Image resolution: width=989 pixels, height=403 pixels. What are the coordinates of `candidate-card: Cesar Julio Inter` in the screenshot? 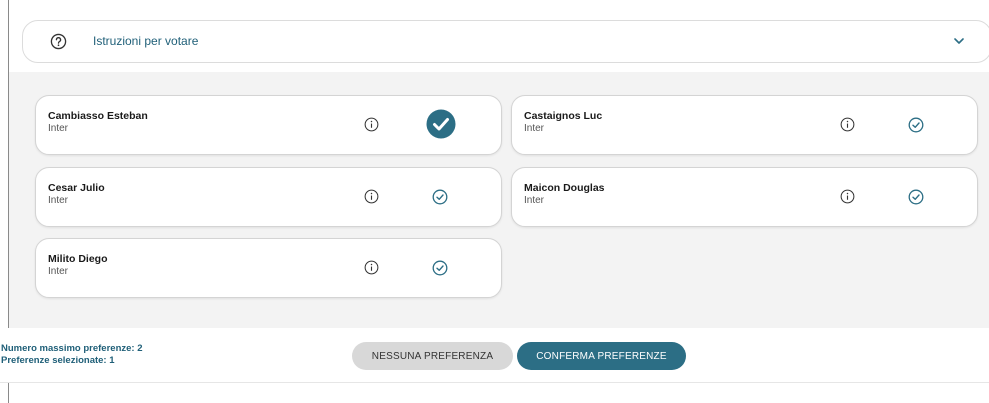 It's located at (268, 197).